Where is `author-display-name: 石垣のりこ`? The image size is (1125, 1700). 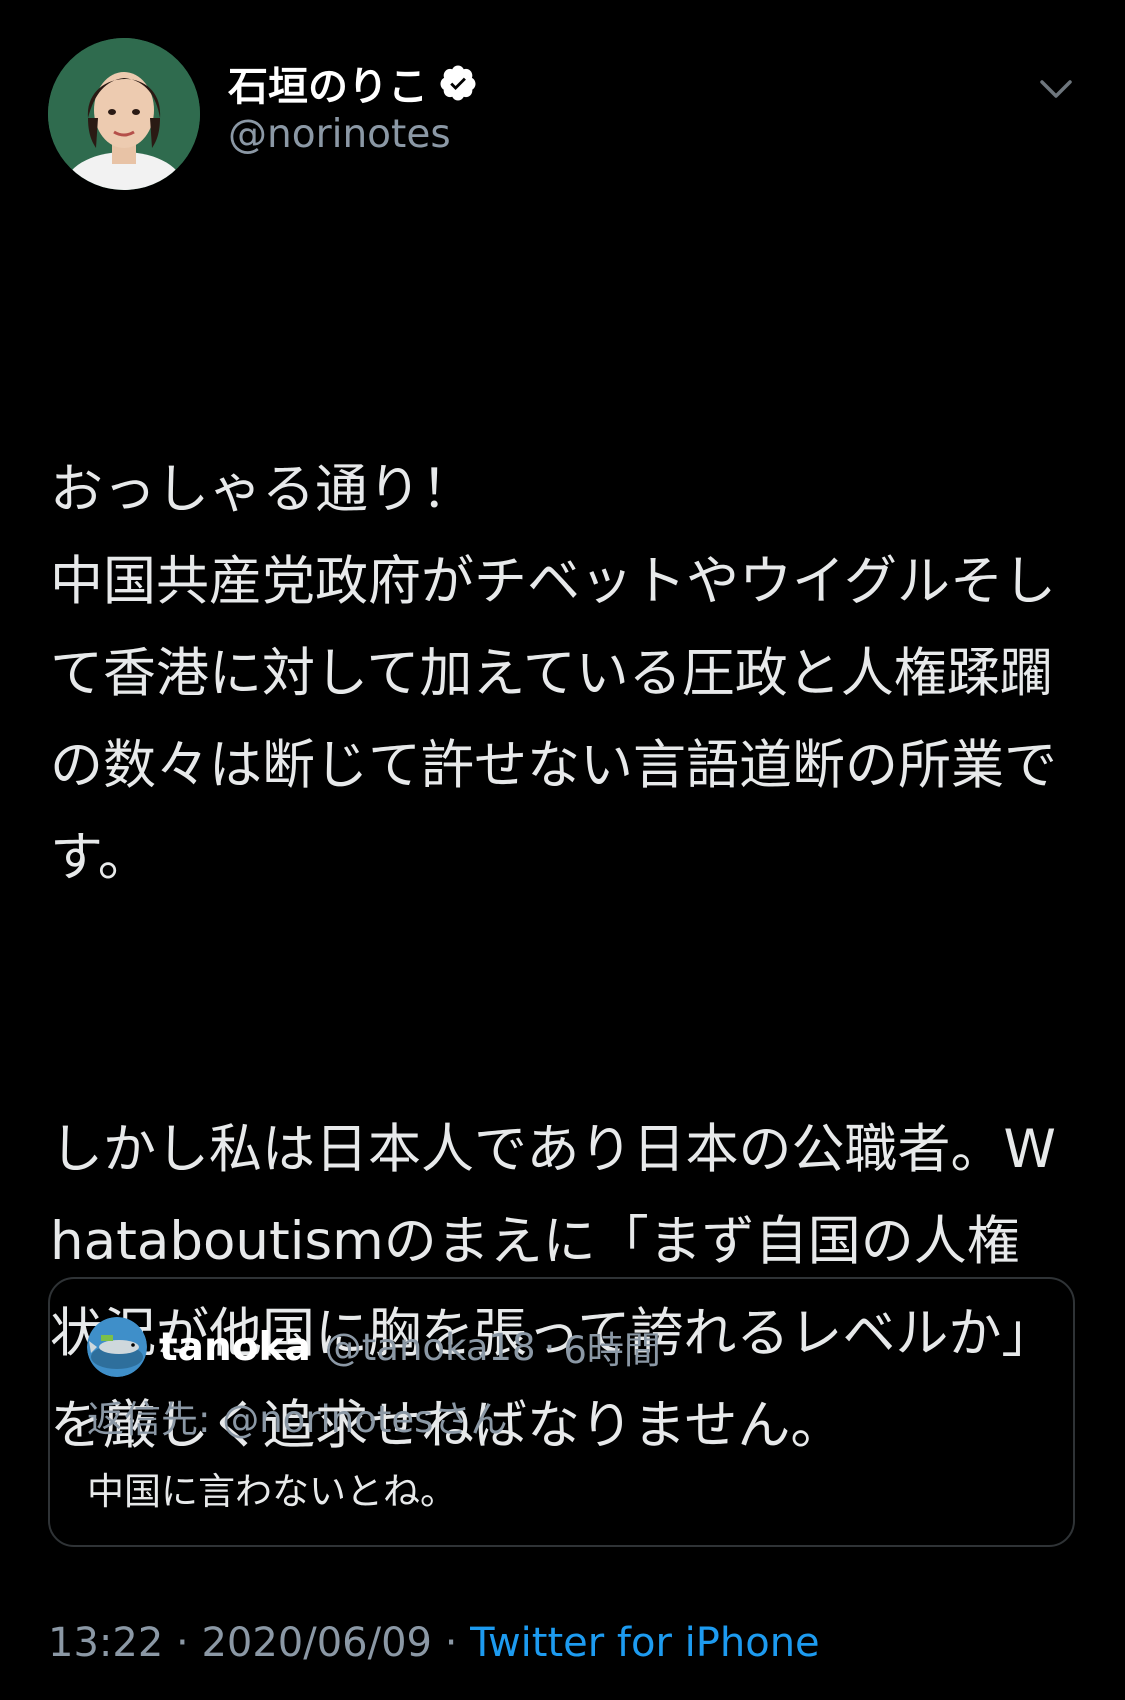
author-display-name: 石垣のりこ is located at coordinates (328, 83).